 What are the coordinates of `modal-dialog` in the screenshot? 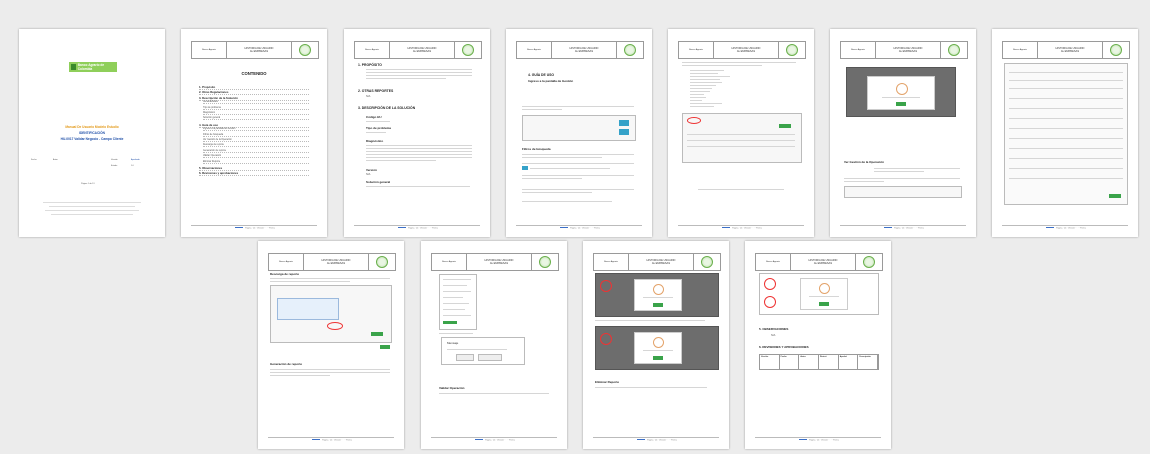 It's located at (824, 294).